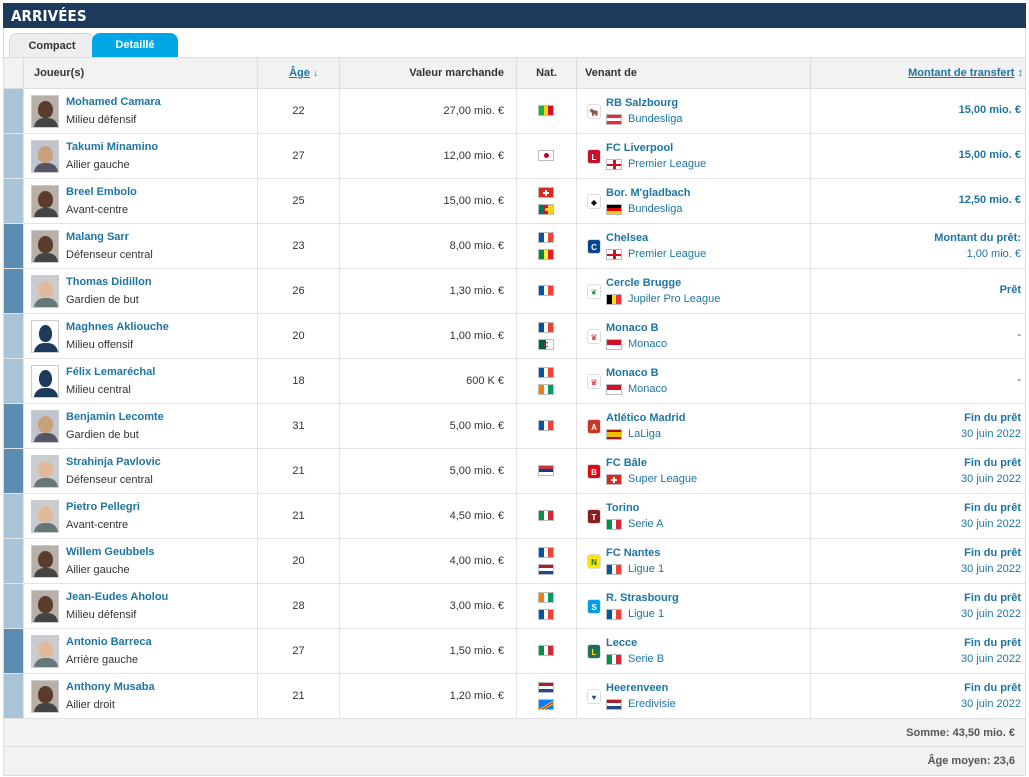 Image resolution: width=1029 pixels, height=777 pixels. Describe the element at coordinates (113, 102) in the screenshot. I see `player-name-link: Mohamed Camara` at that location.